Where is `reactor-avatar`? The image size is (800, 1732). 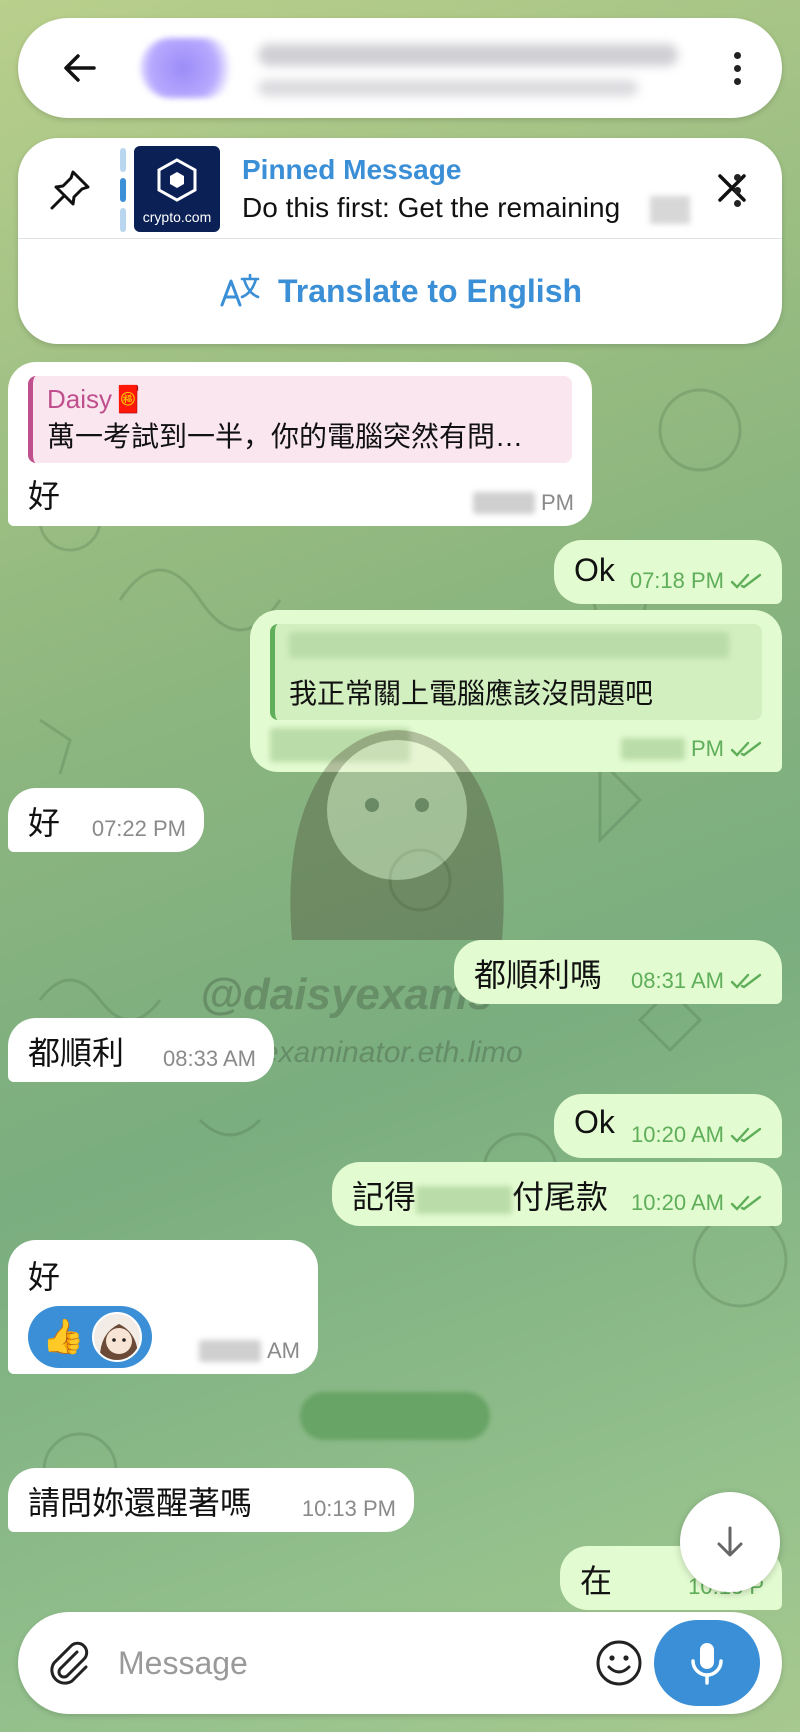 reactor-avatar is located at coordinates (117, 1337).